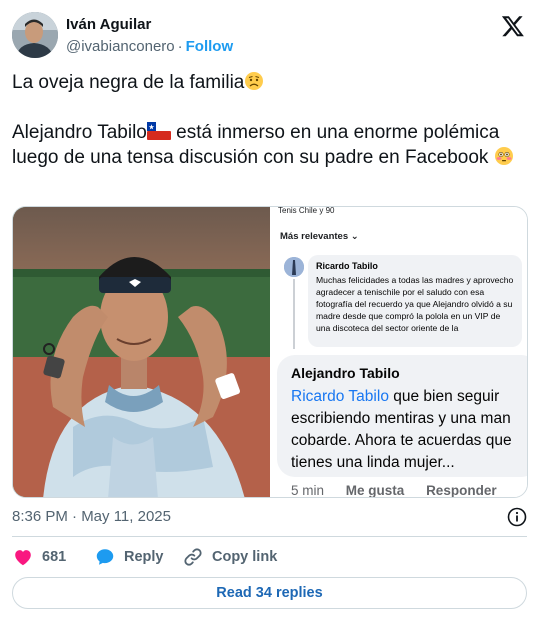  What do you see at coordinates (408, 373) in the screenshot?
I see `fb-comment2-author: Alejandro Tabilo` at bounding box center [408, 373].